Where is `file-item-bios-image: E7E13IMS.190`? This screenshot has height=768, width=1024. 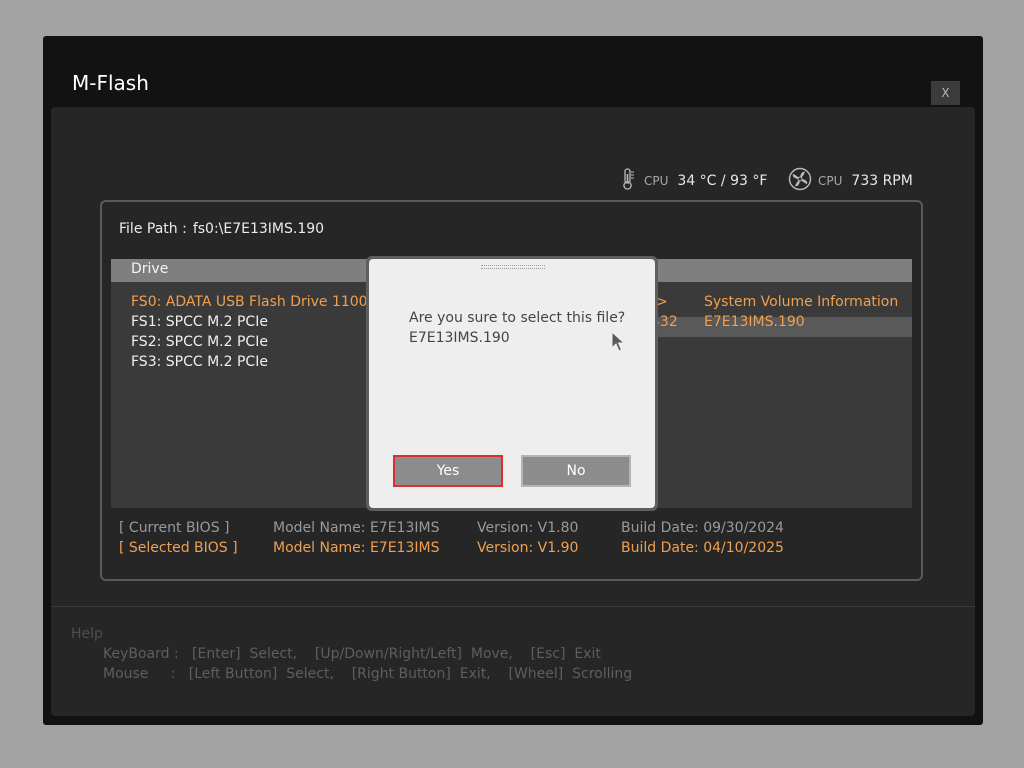 file-item-bios-image: E7E13IMS.190 is located at coordinates (754, 322).